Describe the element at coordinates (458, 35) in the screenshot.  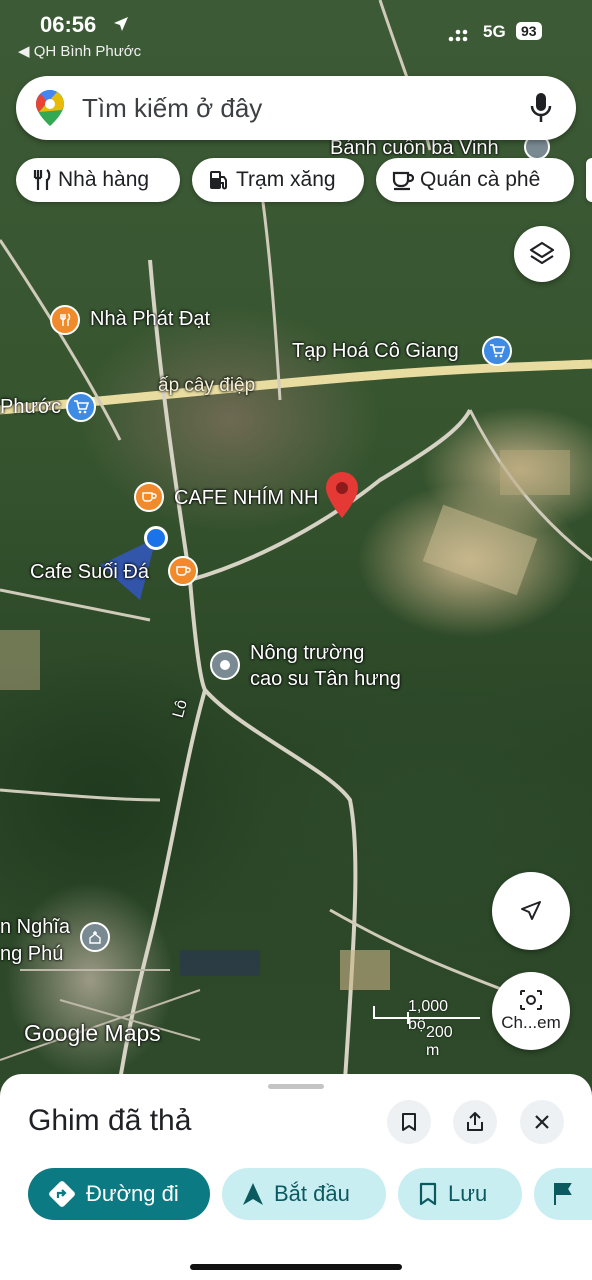
I see `signal-icon` at that location.